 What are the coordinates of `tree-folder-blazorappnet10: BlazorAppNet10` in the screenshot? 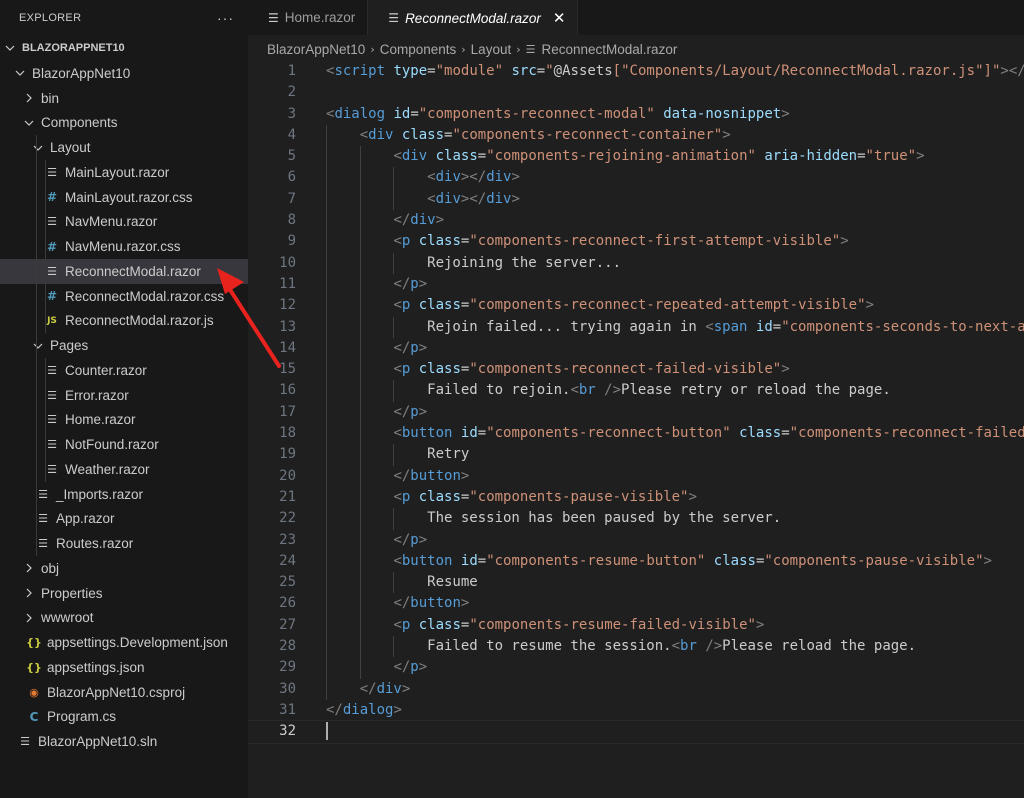 It's located at (124, 73).